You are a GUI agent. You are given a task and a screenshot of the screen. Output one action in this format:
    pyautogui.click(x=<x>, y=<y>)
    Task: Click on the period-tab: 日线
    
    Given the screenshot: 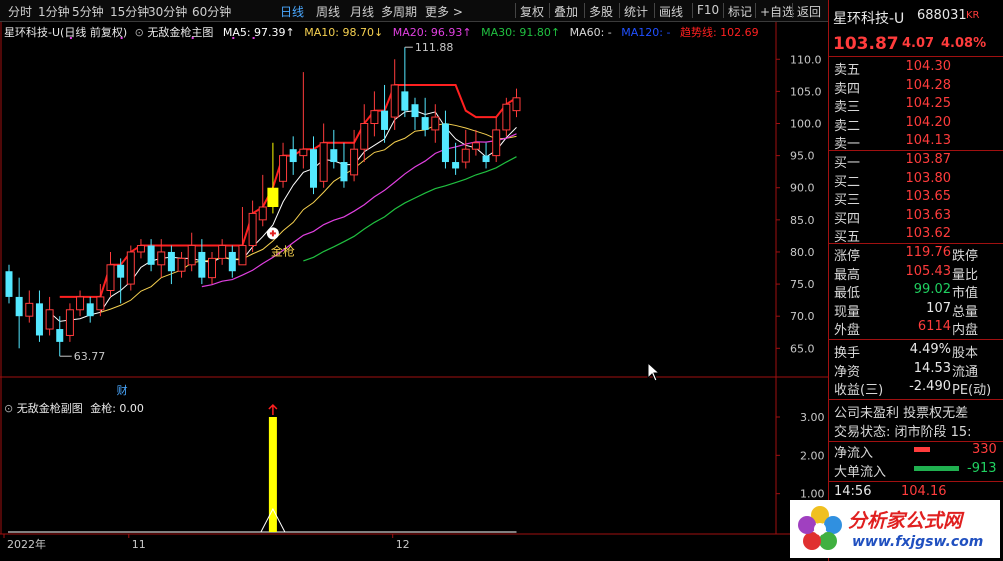 What is the action you would take?
    pyautogui.click(x=292, y=11)
    